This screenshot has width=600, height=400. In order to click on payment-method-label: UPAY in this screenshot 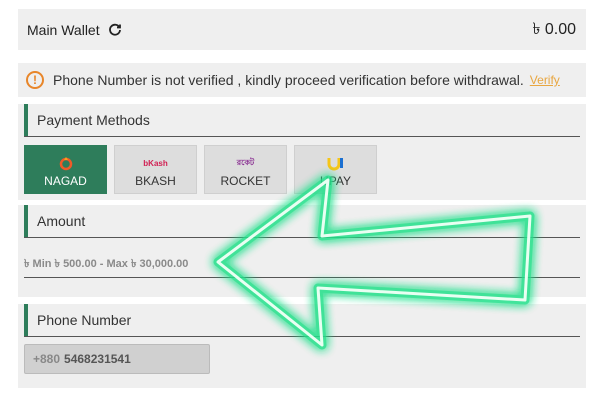, I will do `click(335, 181)`.